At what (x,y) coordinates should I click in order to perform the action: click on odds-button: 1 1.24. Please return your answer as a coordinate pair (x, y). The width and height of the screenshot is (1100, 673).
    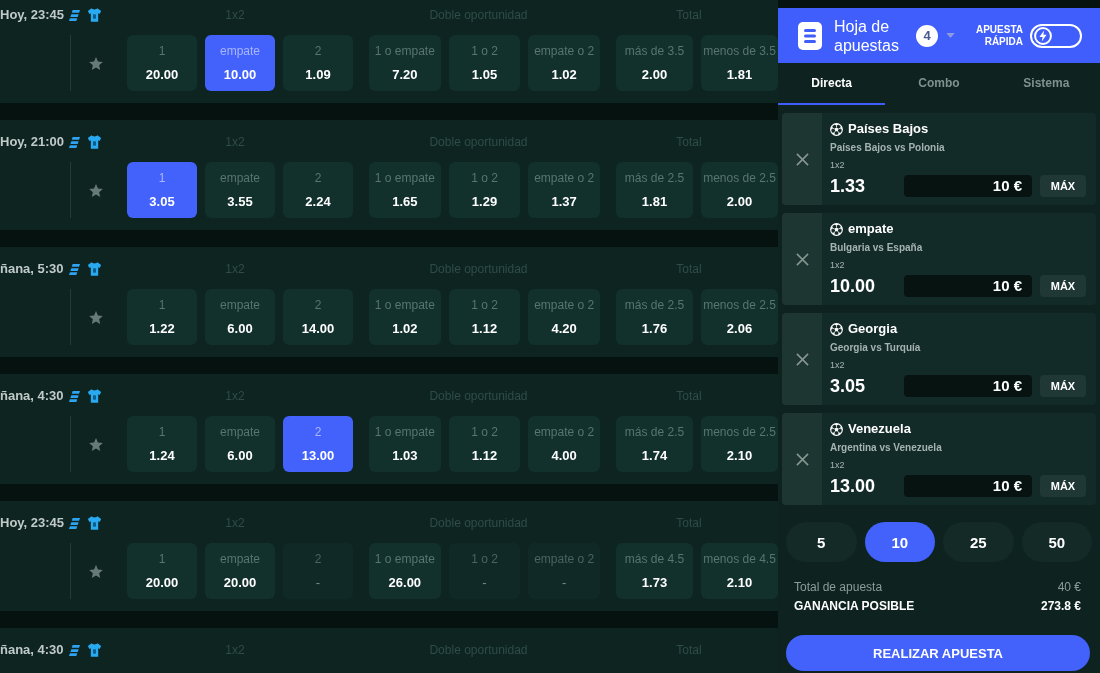
    Looking at the image, I should click on (162, 444).